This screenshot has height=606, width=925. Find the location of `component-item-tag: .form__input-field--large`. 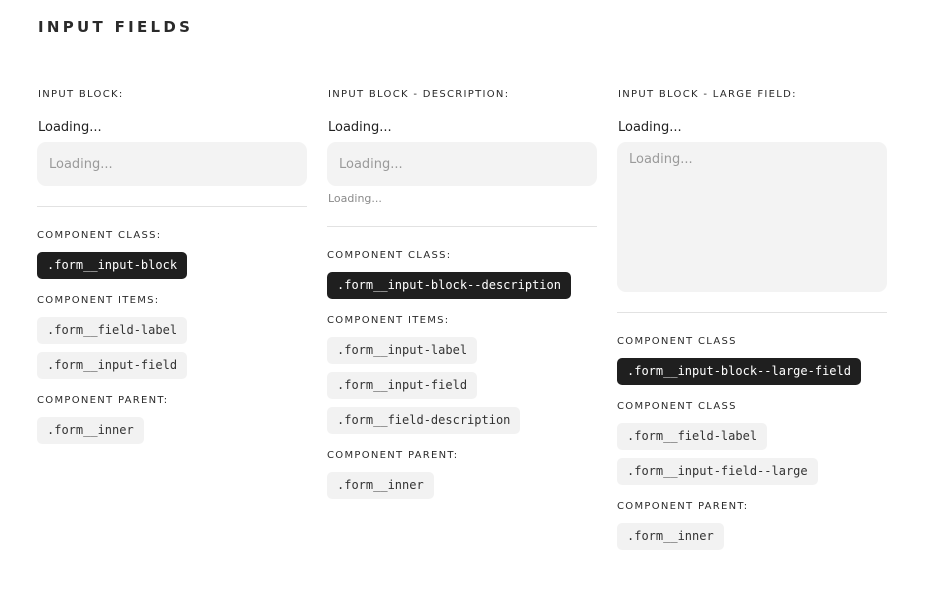

component-item-tag: .form__input-field--large is located at coordinates (717, 471).